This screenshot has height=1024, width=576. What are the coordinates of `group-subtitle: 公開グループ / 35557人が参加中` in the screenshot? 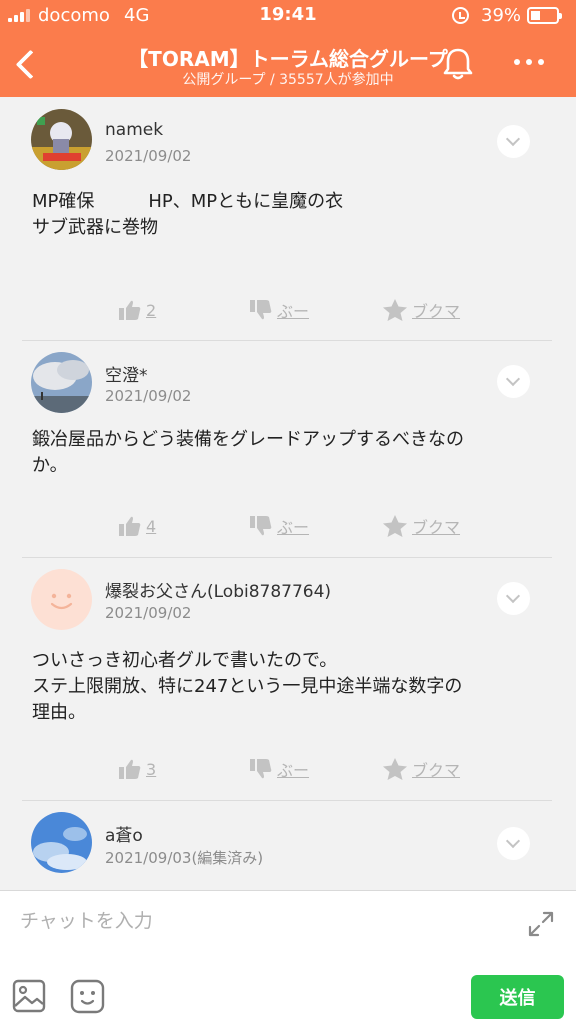 It's located at (288, 80).